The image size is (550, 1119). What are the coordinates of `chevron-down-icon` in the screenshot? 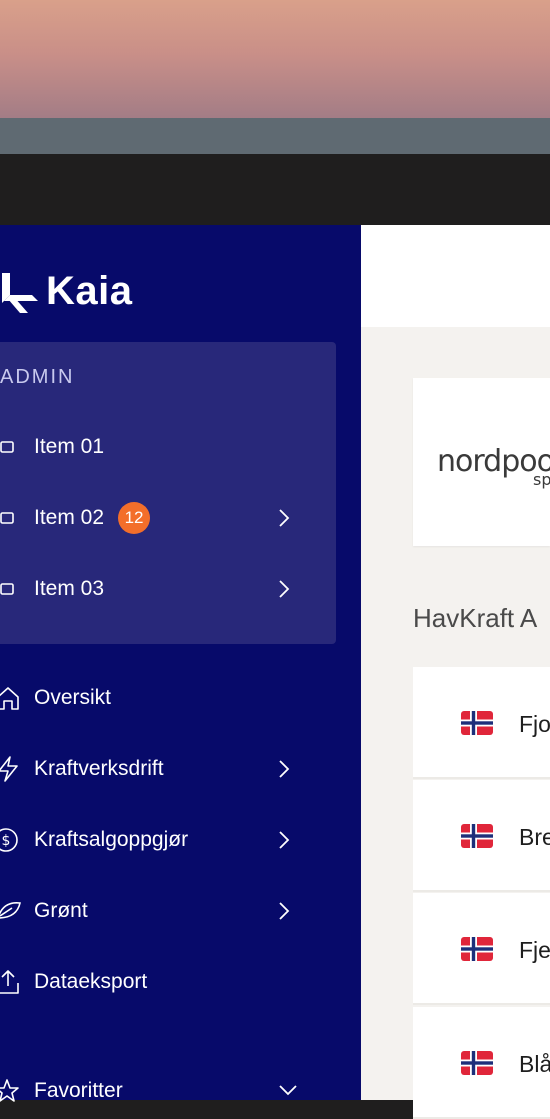 It's located at (288, 1092).